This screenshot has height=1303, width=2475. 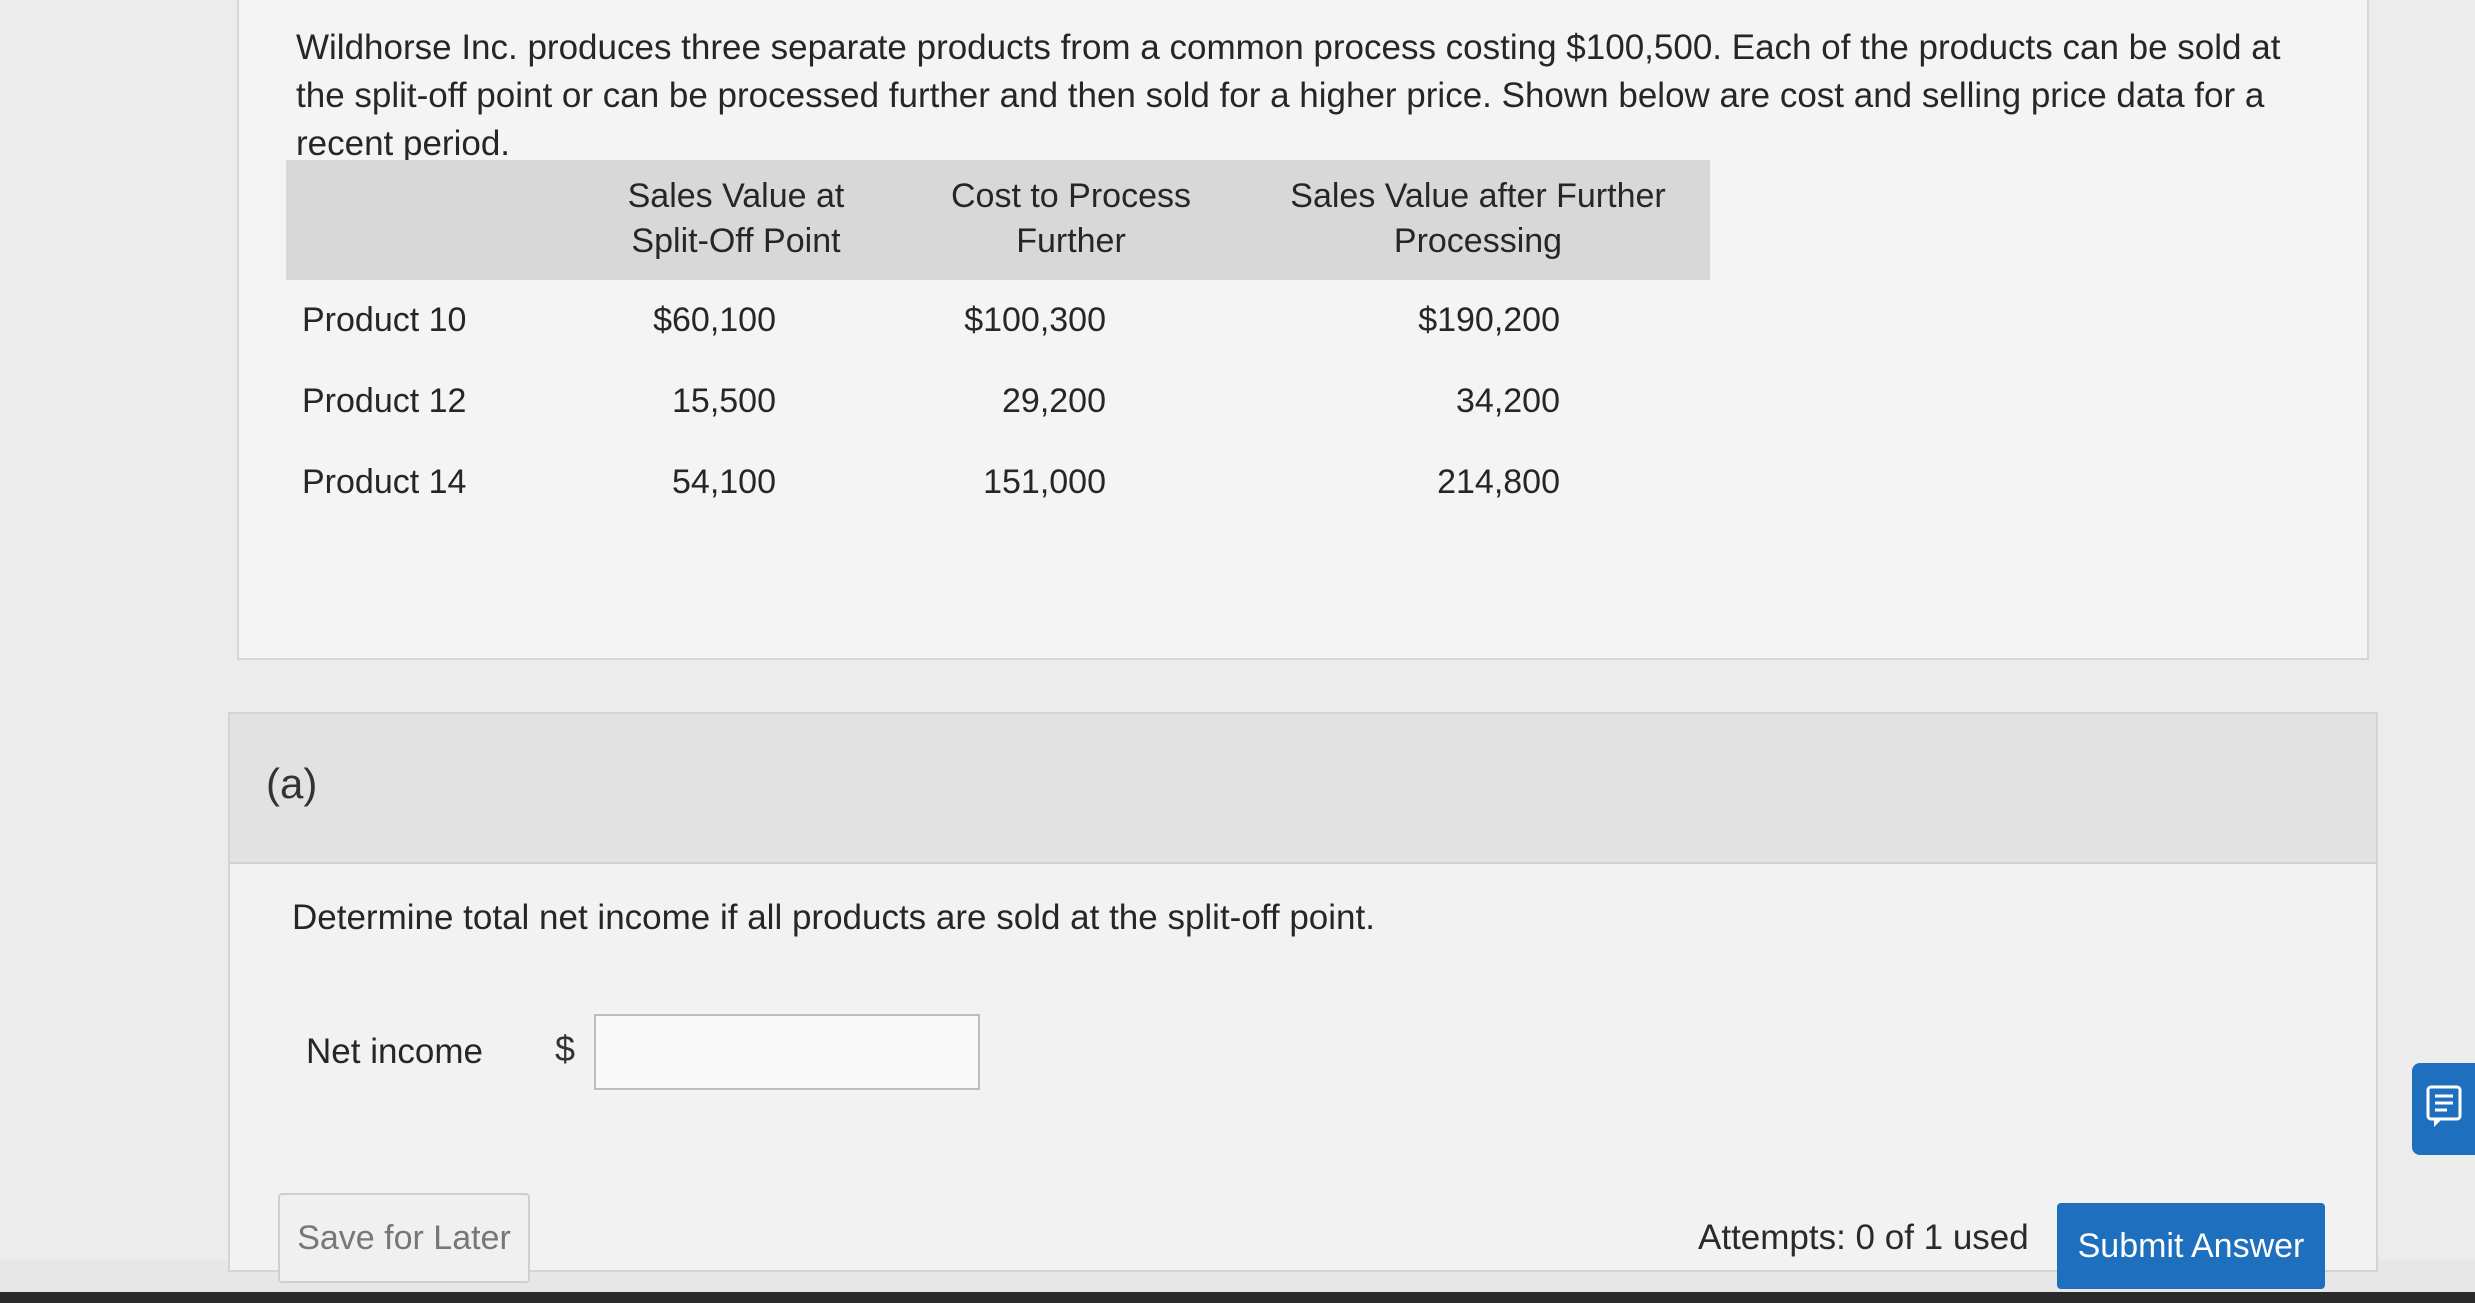 I want to click on table-header-cost-further: Cost to Process Further, so click(x=1071, y=220).